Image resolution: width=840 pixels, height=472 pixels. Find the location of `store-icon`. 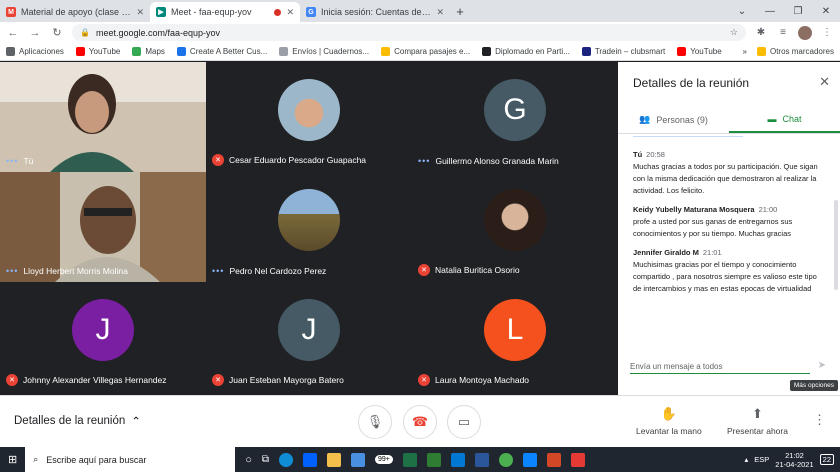

store-icon is located at coordinates (358, 459).